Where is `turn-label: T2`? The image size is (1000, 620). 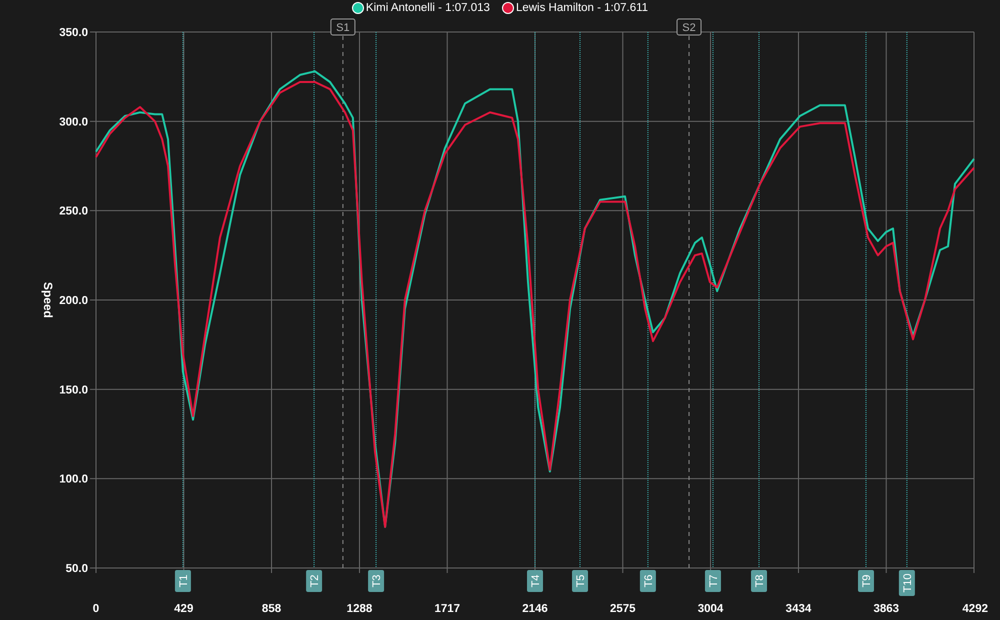
turn-label: T2 is located at coordinates (314, 581).